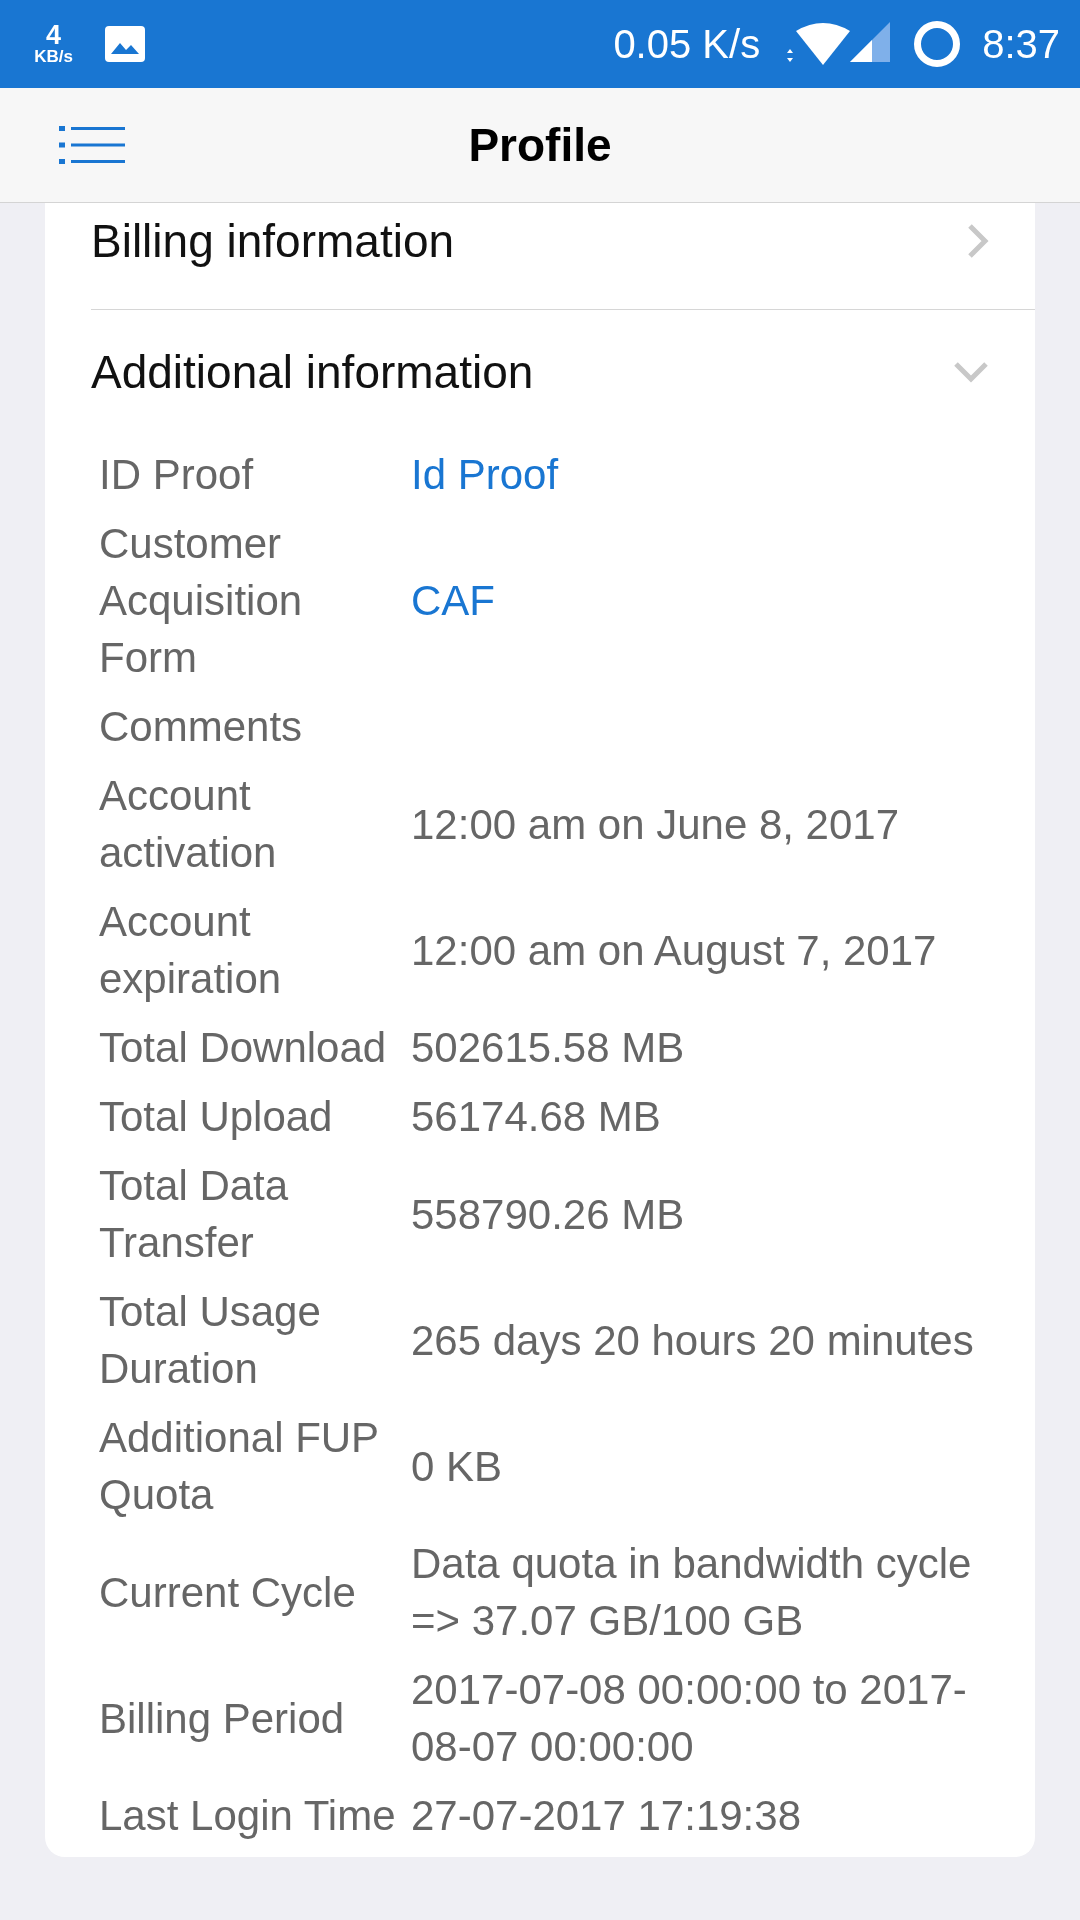  What do you see at coordinates (655, 824) in the screenshot?
I see `field-value: 12:00 am on June 8, 2017` at bounding box center [655, 824].